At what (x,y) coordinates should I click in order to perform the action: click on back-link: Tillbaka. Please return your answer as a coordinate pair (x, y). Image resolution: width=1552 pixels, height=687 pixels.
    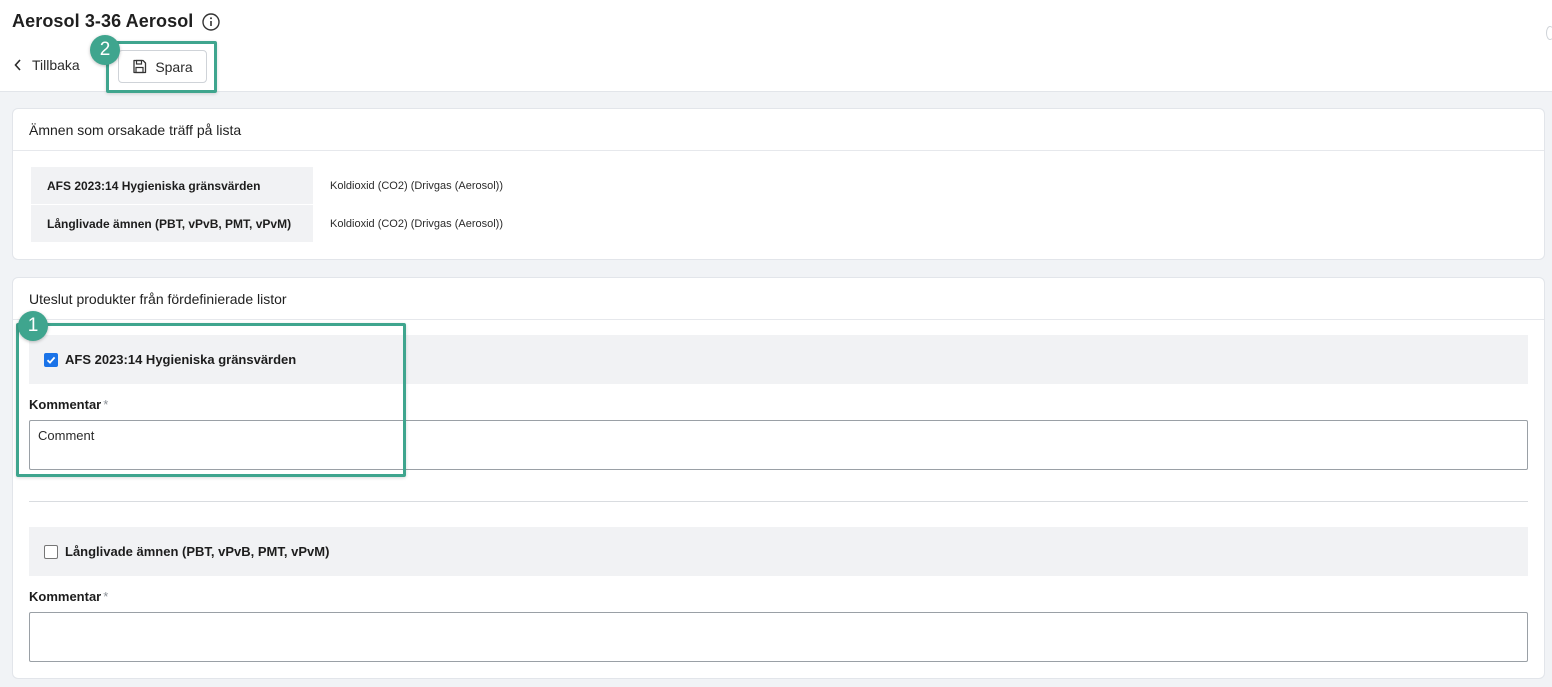
    Looking at the image, I should click on (47, 65).